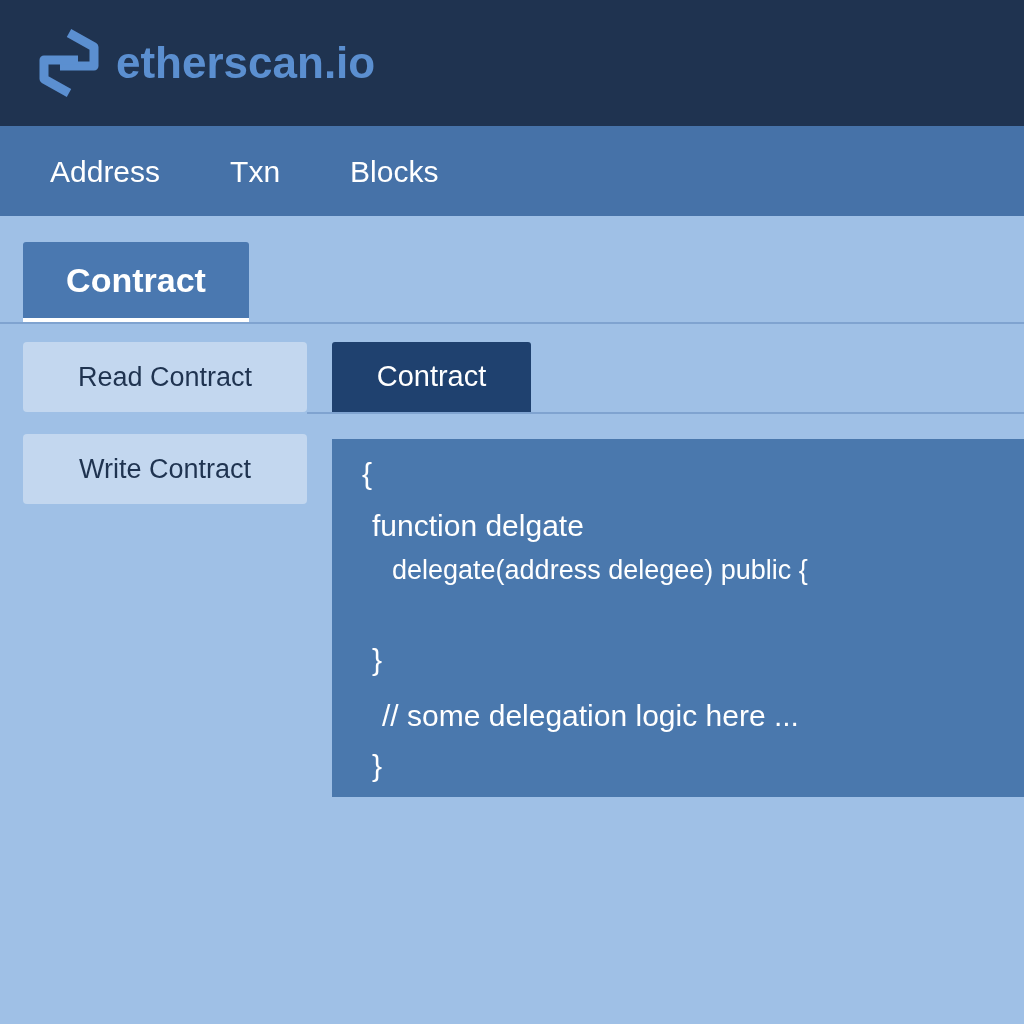 Image resolution: width=1024 pixels, height=1024 pixels. What do you see at coordinates (600, 572) in the screenshot?
I see `code-line: delegate(address delegee) public {` at bounding box center [600, 572].